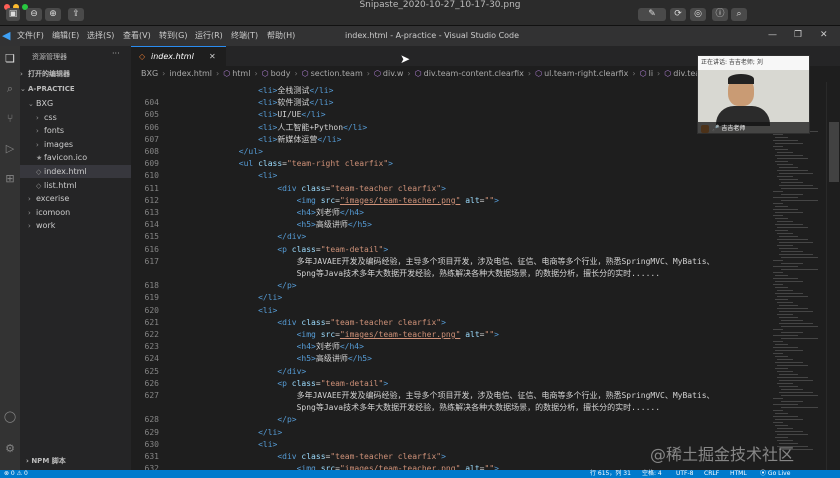  I want to click on line-ending: CRLF, so click(711, 474).